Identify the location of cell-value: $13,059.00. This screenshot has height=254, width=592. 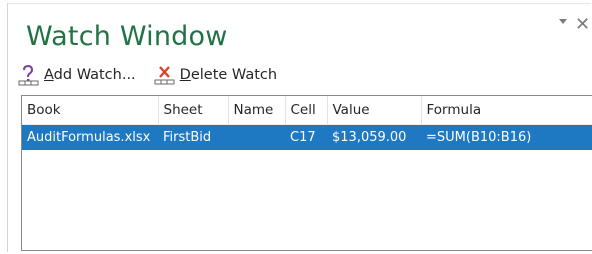
(369, 137).